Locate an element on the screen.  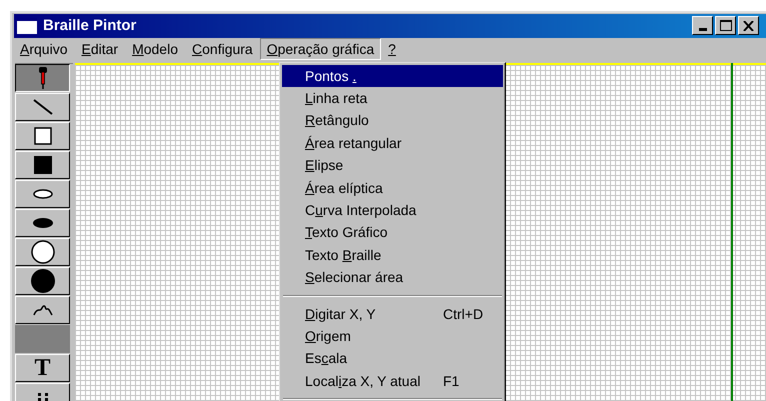
menu-item-label: Texto Gráfico is located at coordinates (346, 232).